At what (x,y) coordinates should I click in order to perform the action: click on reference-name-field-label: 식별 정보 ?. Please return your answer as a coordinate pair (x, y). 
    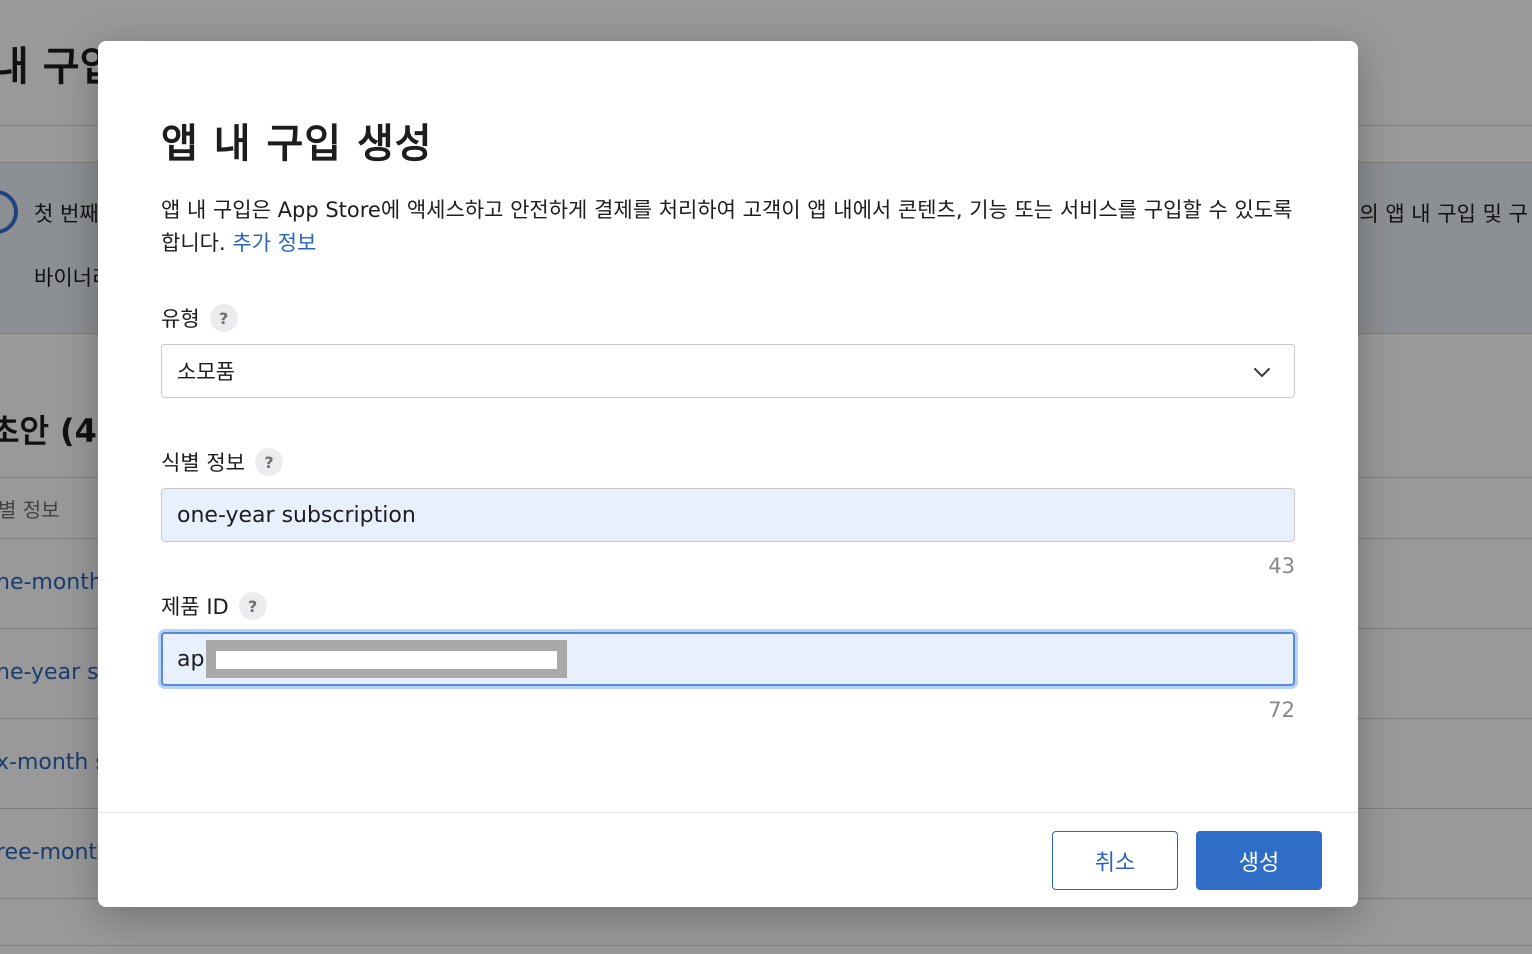
    Looking at the image, I should click on (222, 462).